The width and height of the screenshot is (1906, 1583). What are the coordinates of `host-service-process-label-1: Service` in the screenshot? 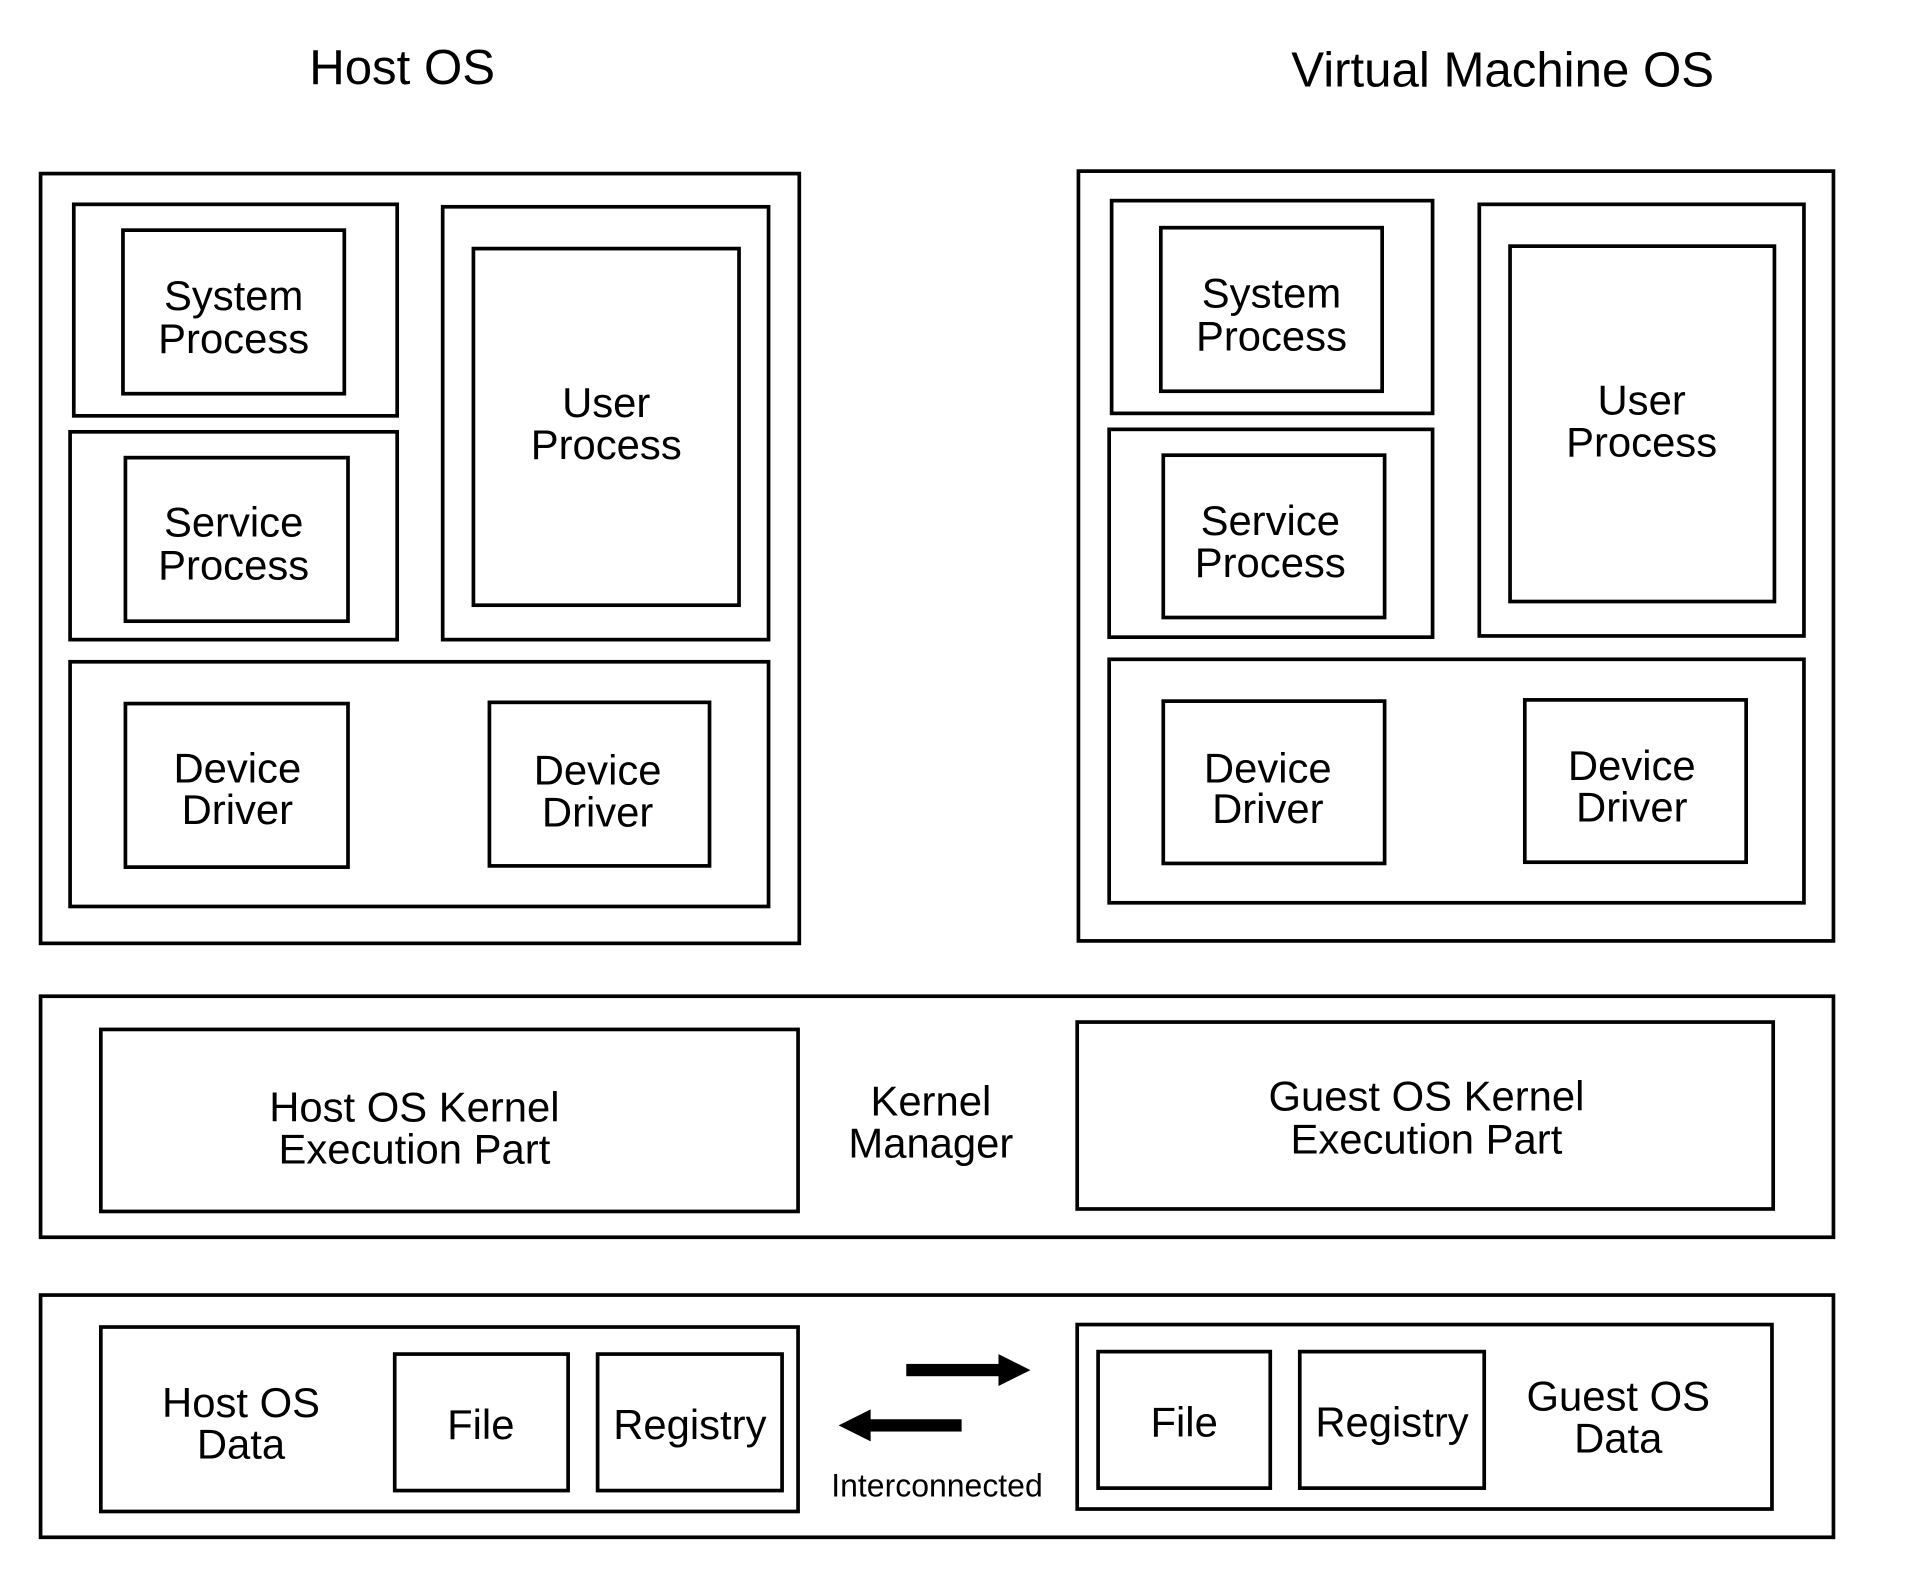 It's located at (233, 521).